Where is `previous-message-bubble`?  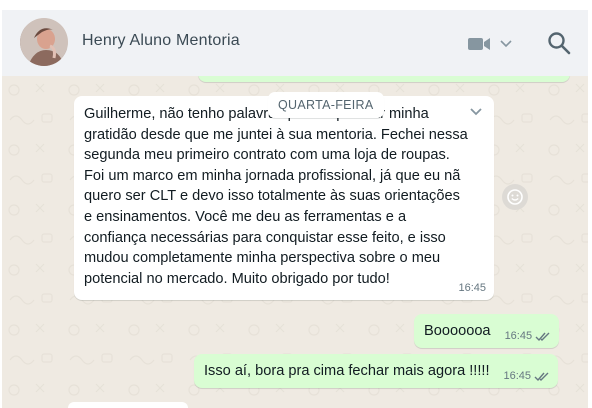
previous-message-bubble is located at coordinates (384, 79).